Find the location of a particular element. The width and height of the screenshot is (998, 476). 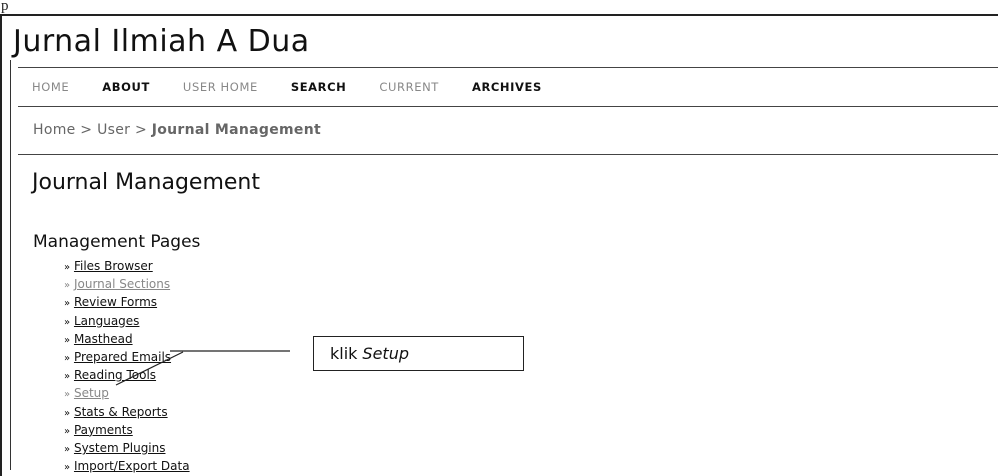

callout-pointer-lines is located at coordinates (202, 368).